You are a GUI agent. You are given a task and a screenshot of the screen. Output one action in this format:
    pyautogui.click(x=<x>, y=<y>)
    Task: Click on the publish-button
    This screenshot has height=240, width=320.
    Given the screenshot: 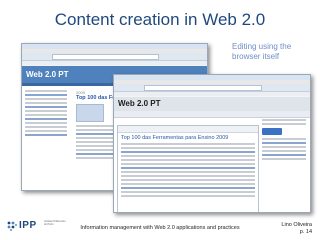 What is the action you would take?
    pyautogui.click(x=272, y=131)
    